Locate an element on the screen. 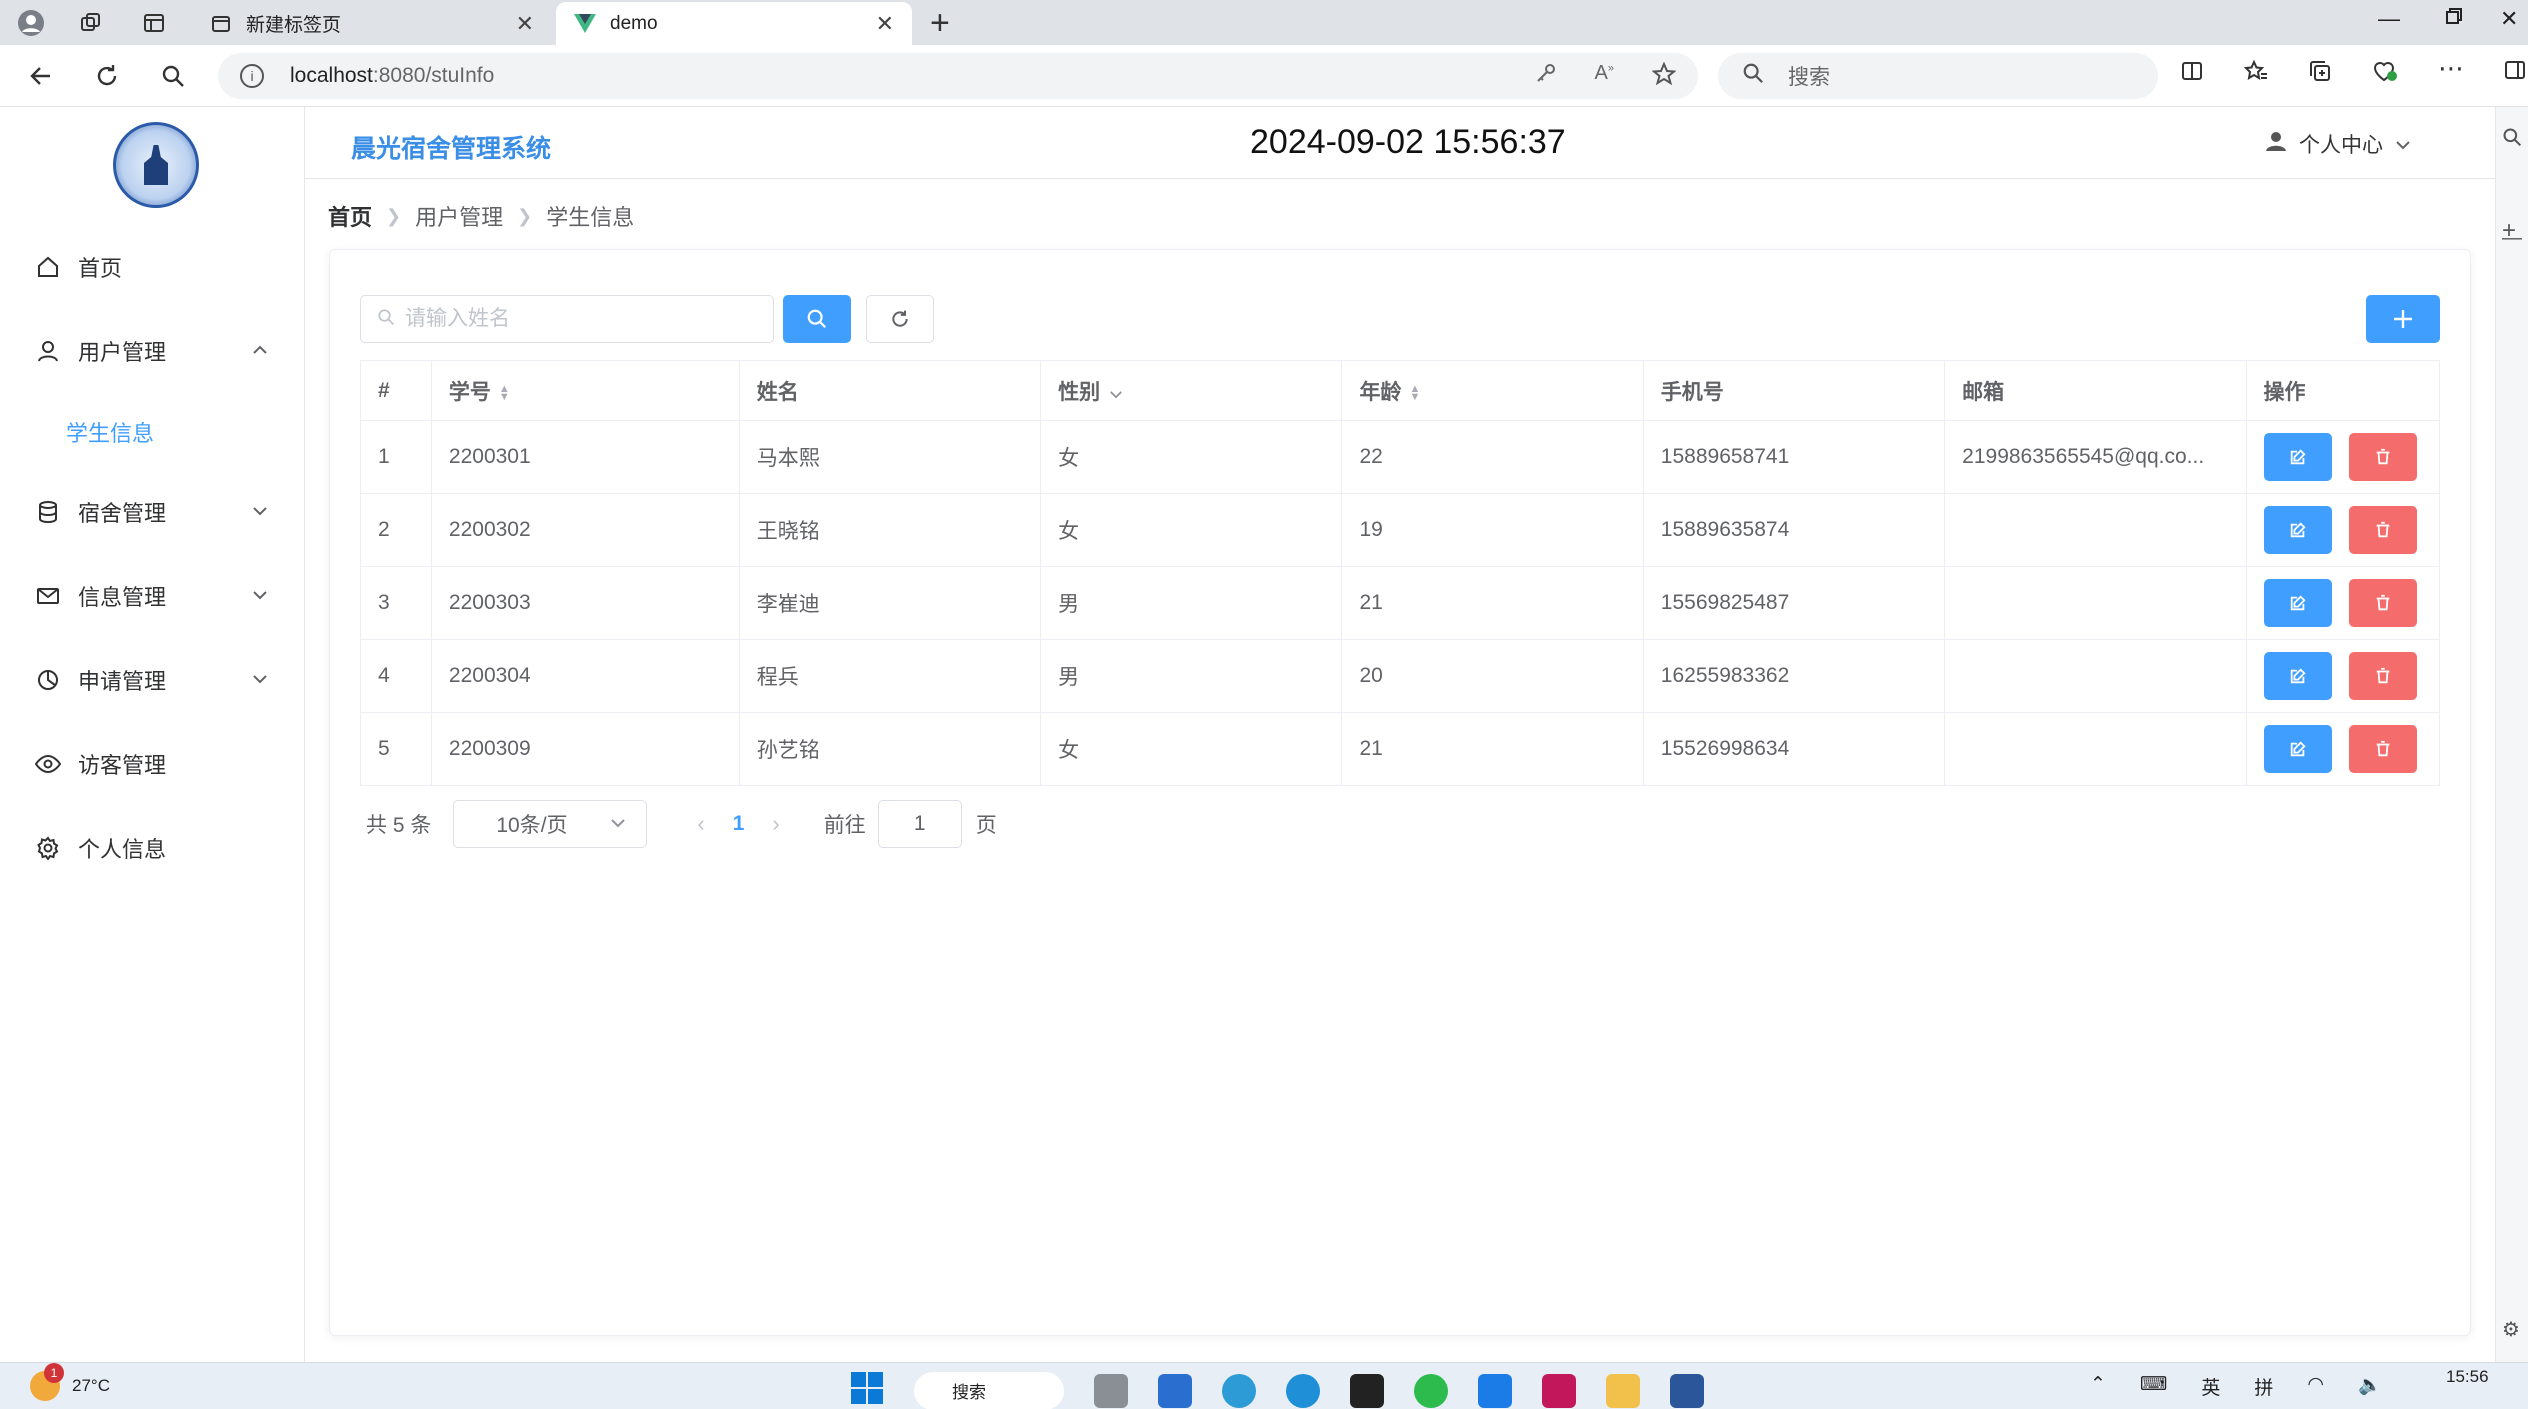 The width and height of the screenshot is (2528, 1409). cell-gender: 女 is located at coordinates (1191, 457).